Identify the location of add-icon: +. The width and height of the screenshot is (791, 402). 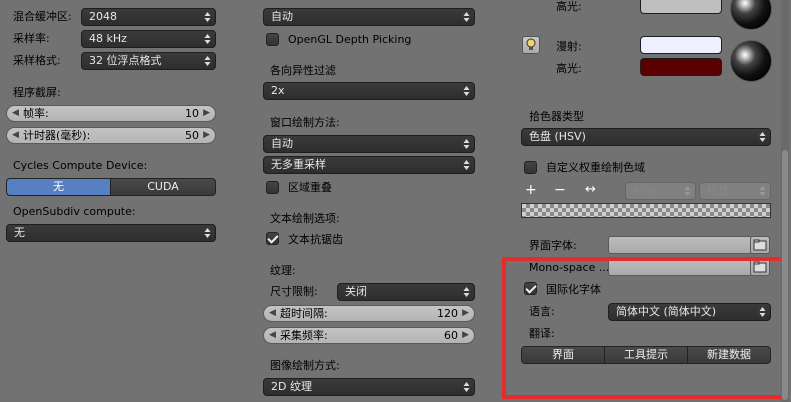
(531, 190).